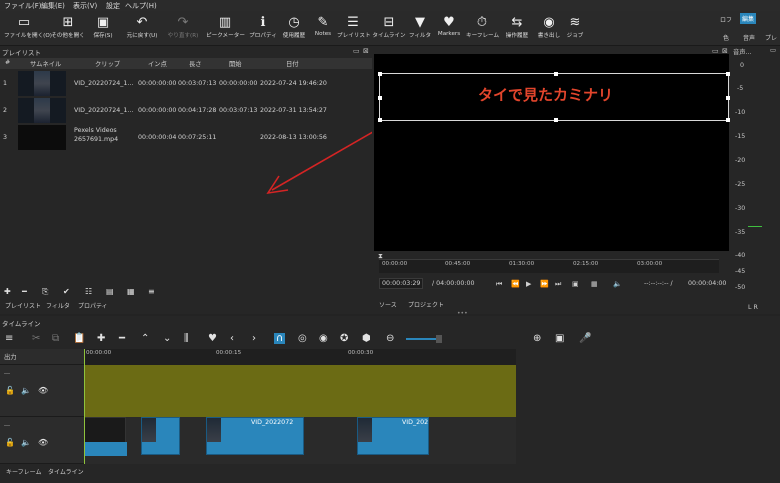 This screenshot has width=780, height=483. What do you see at coordinates (740, 287) in the screenshot?
I see `meter-tick: -50` at bounding box center [740, 287].